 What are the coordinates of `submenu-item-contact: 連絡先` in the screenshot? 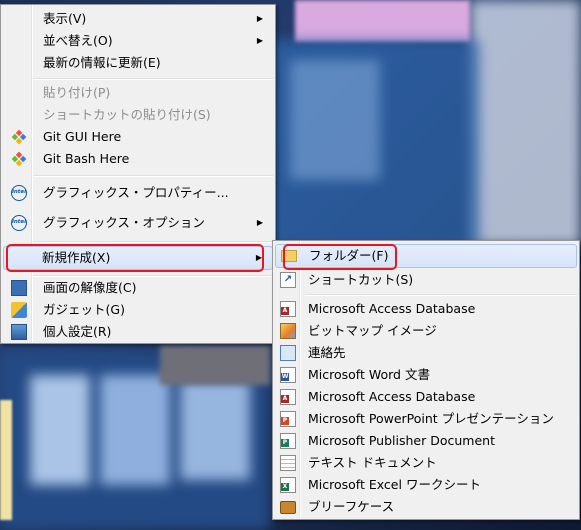 It's located at (426, 353).